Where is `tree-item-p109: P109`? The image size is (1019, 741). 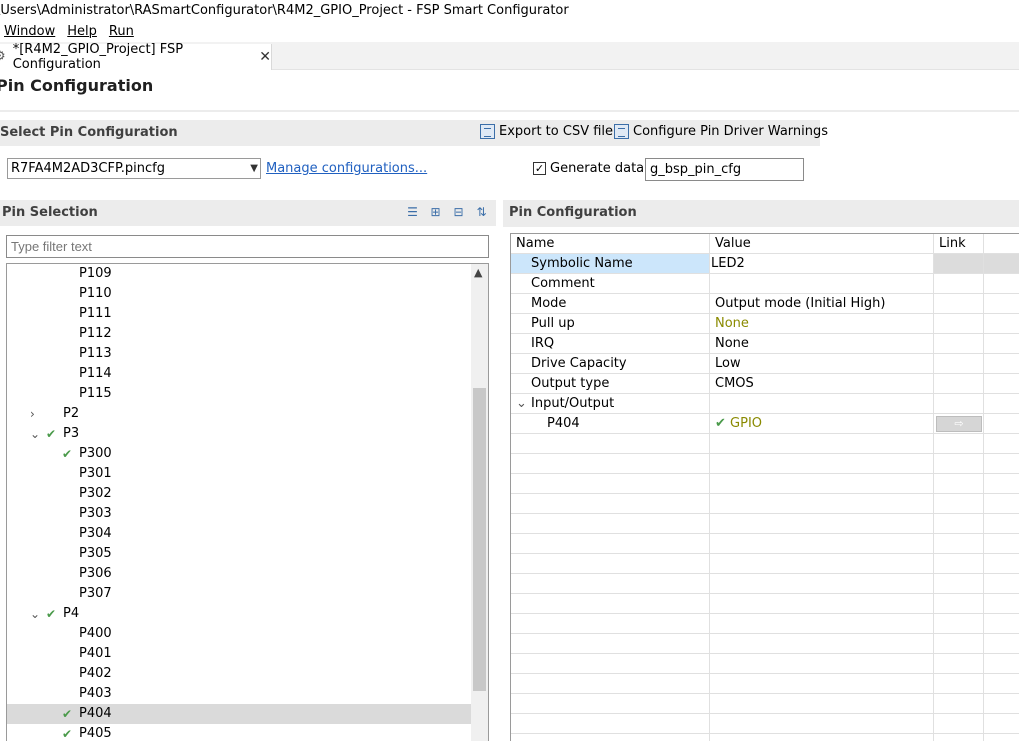
tree-item-p109: P109 is located at coordinates (239, 274).